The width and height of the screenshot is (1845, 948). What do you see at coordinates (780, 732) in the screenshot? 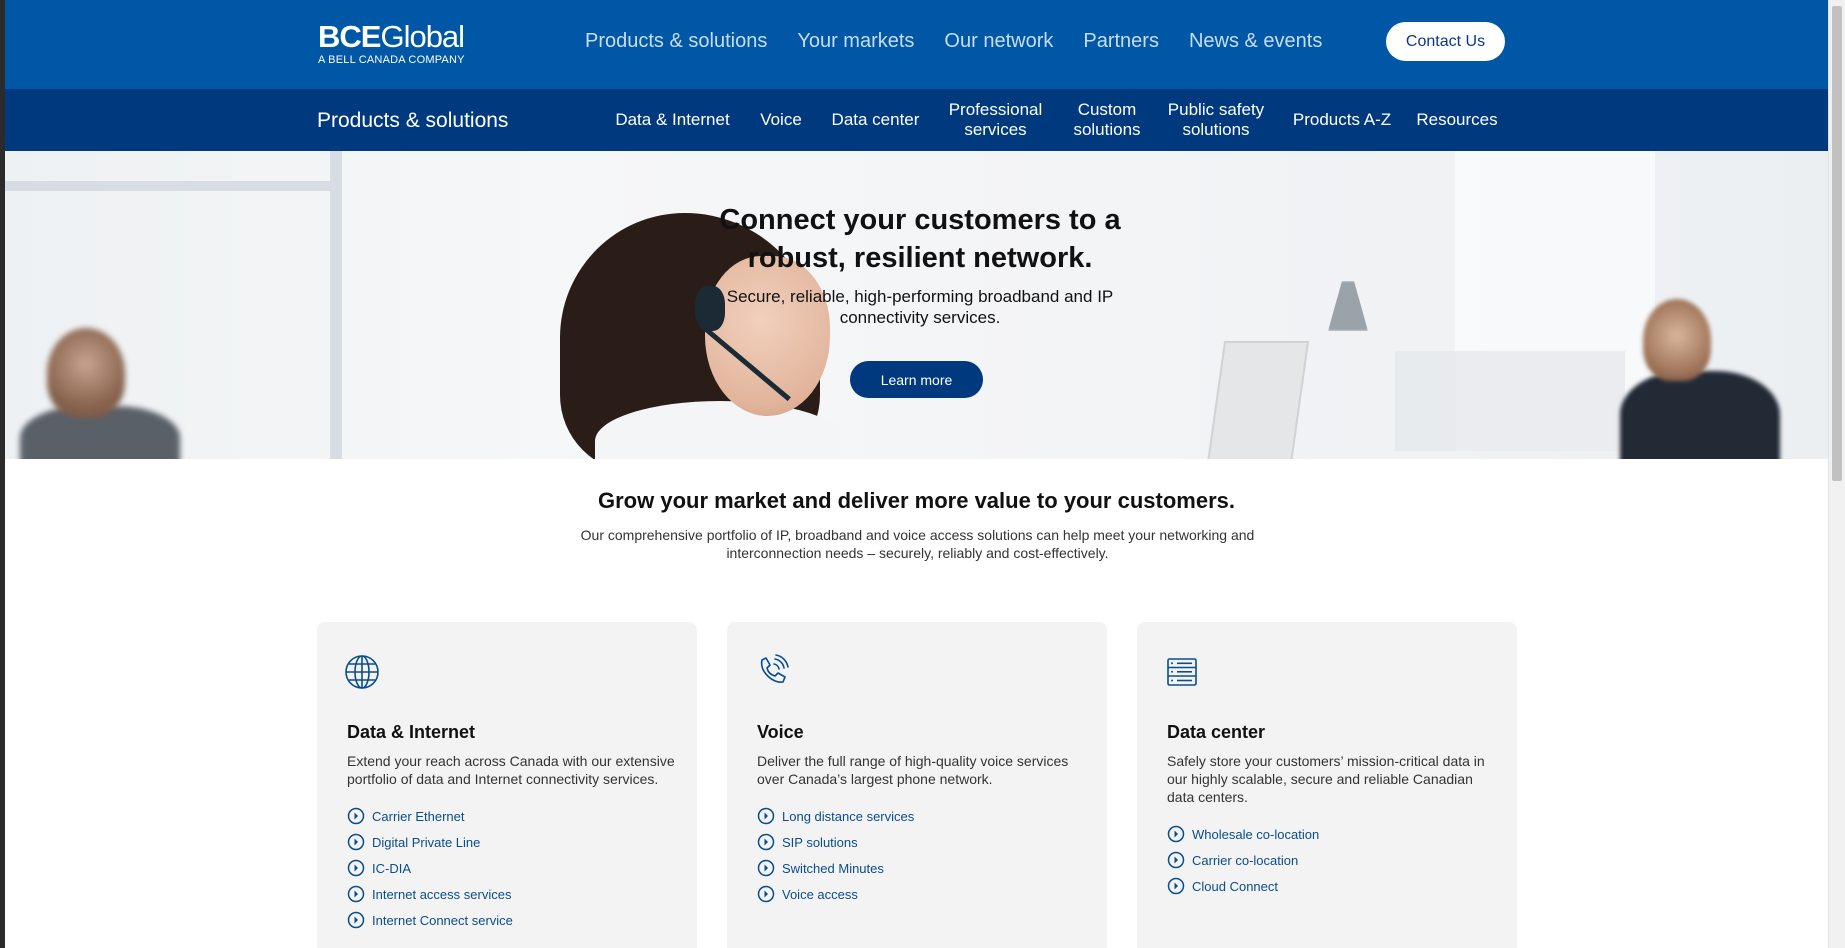
I see `card-title: Voice` at bounding box center [780, 732].